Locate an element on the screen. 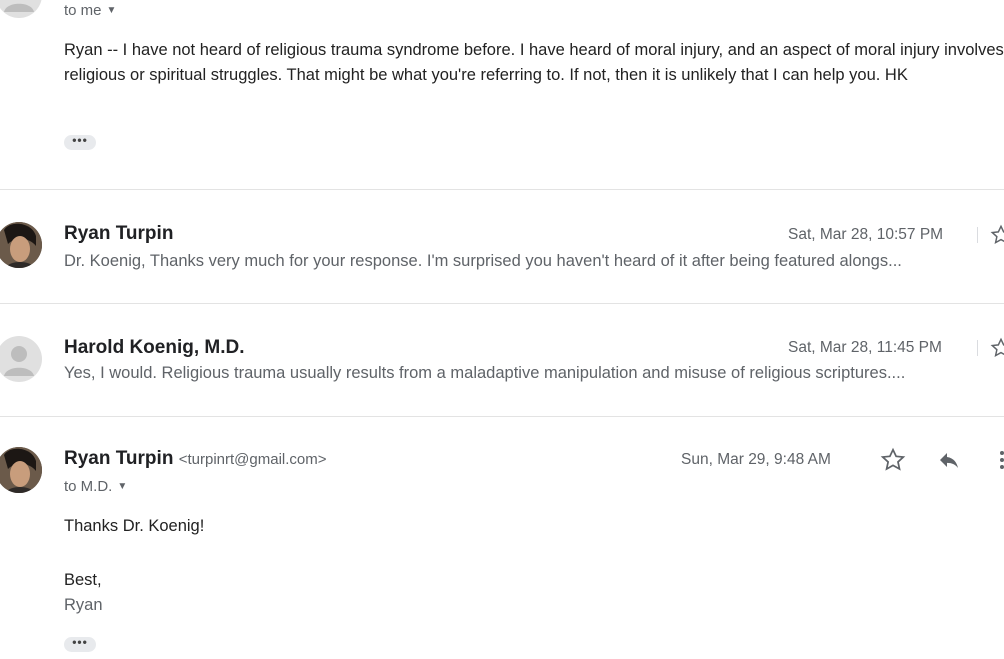 The image size is (1004, 659). reply-icon is located at coordinates (949, 460).